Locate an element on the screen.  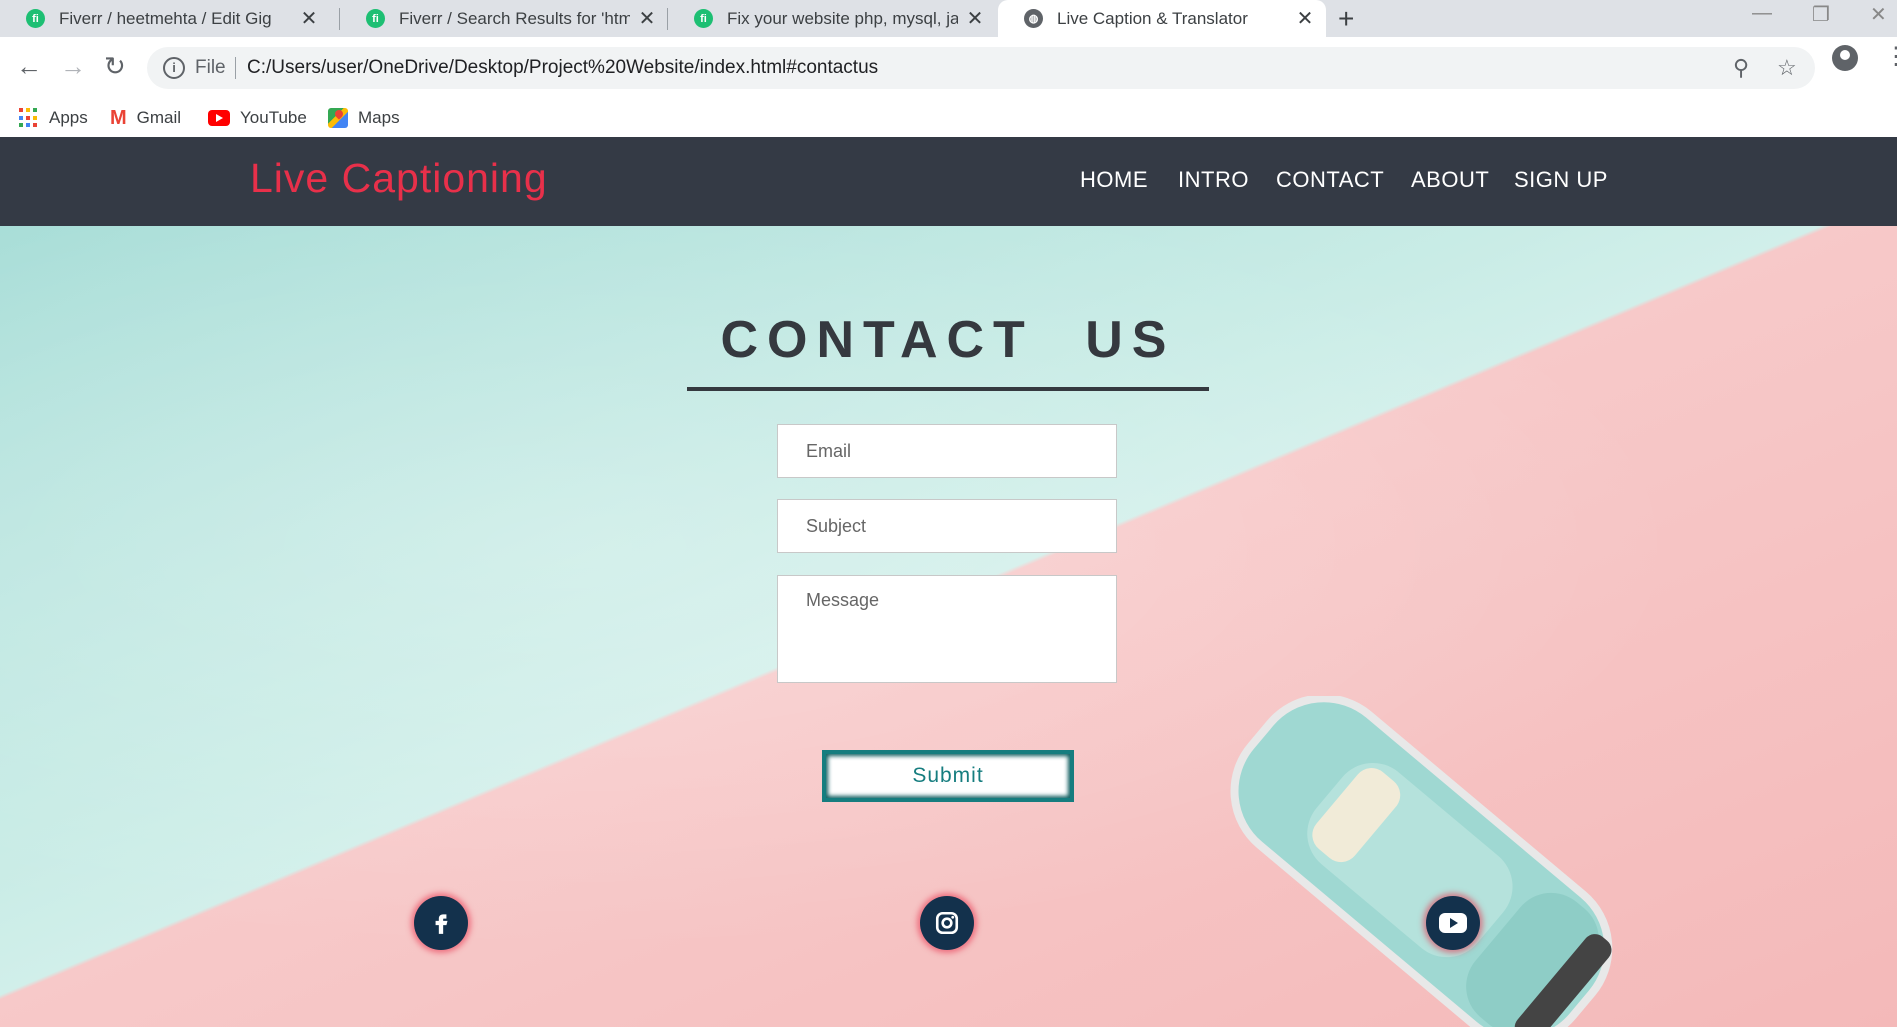
nav-intro: INTRO is located at coordinates (1213, 180).